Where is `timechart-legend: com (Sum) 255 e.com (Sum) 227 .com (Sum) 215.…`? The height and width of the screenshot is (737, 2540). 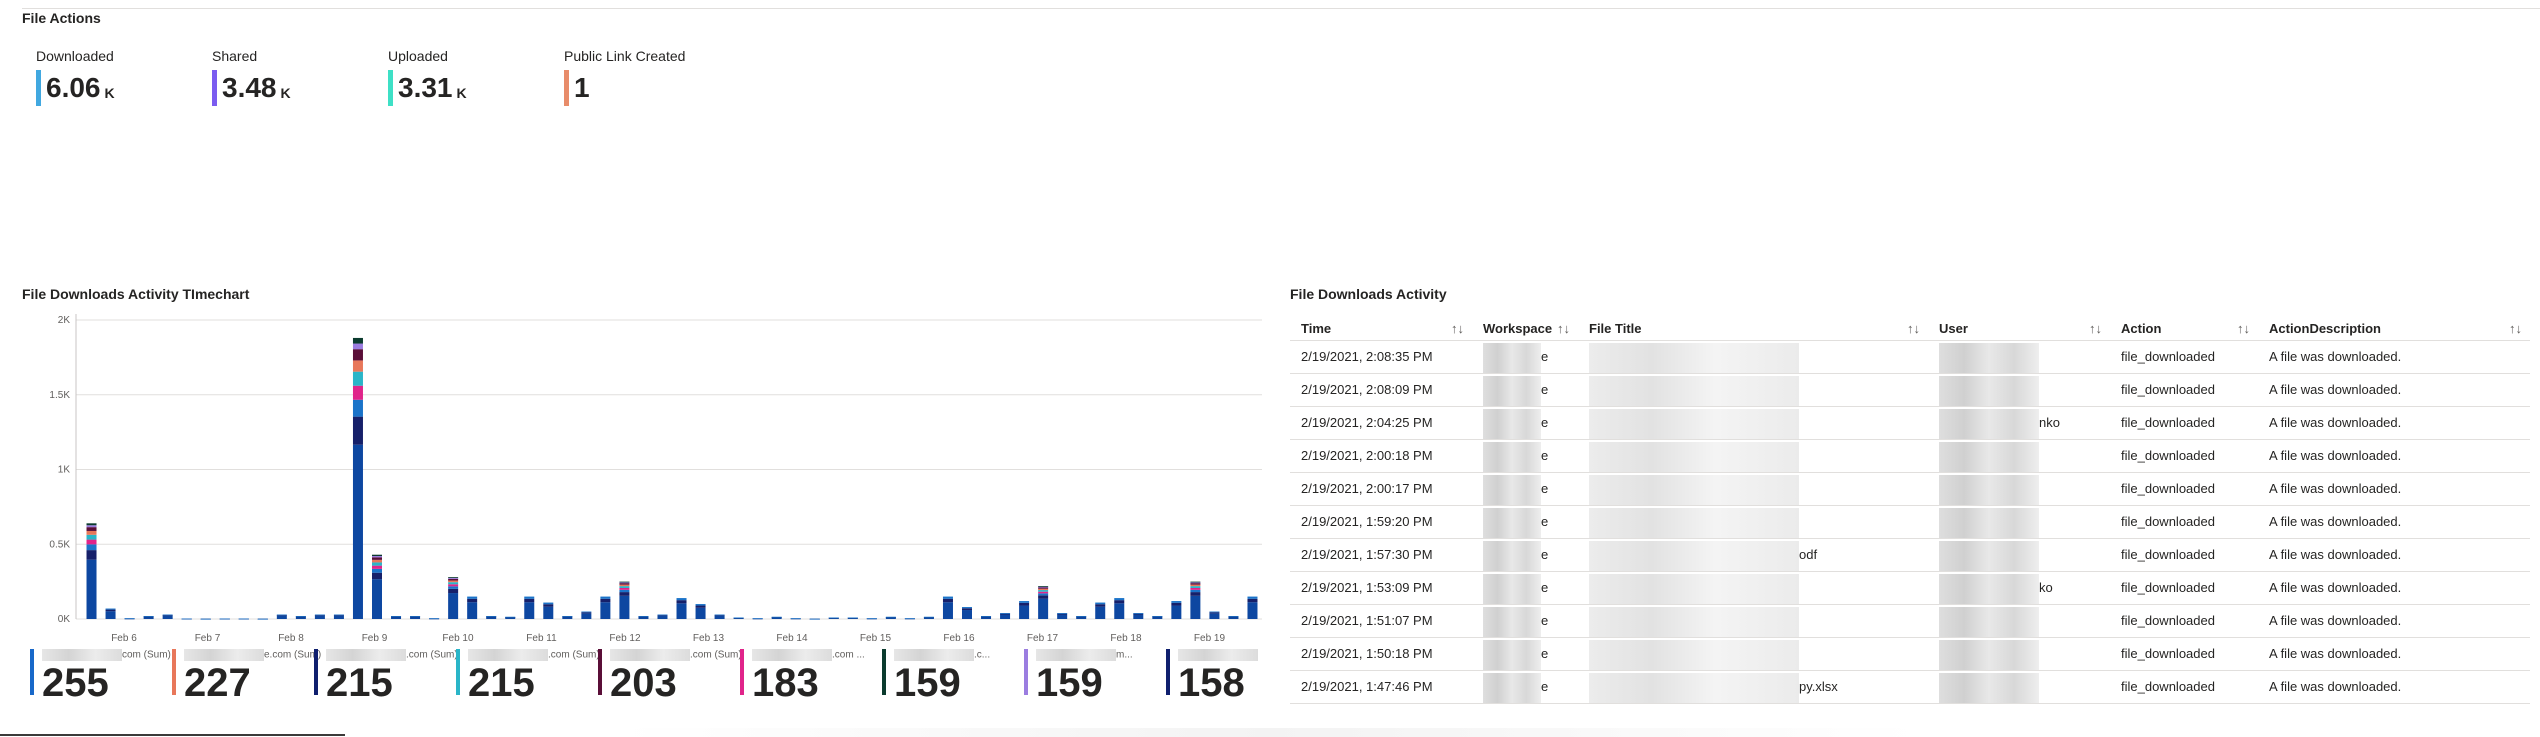
timechart-legend: com (Sum) 255 e.com (Sum) 227 .com (Sum) 215.… is located at coordinates (642, 675).